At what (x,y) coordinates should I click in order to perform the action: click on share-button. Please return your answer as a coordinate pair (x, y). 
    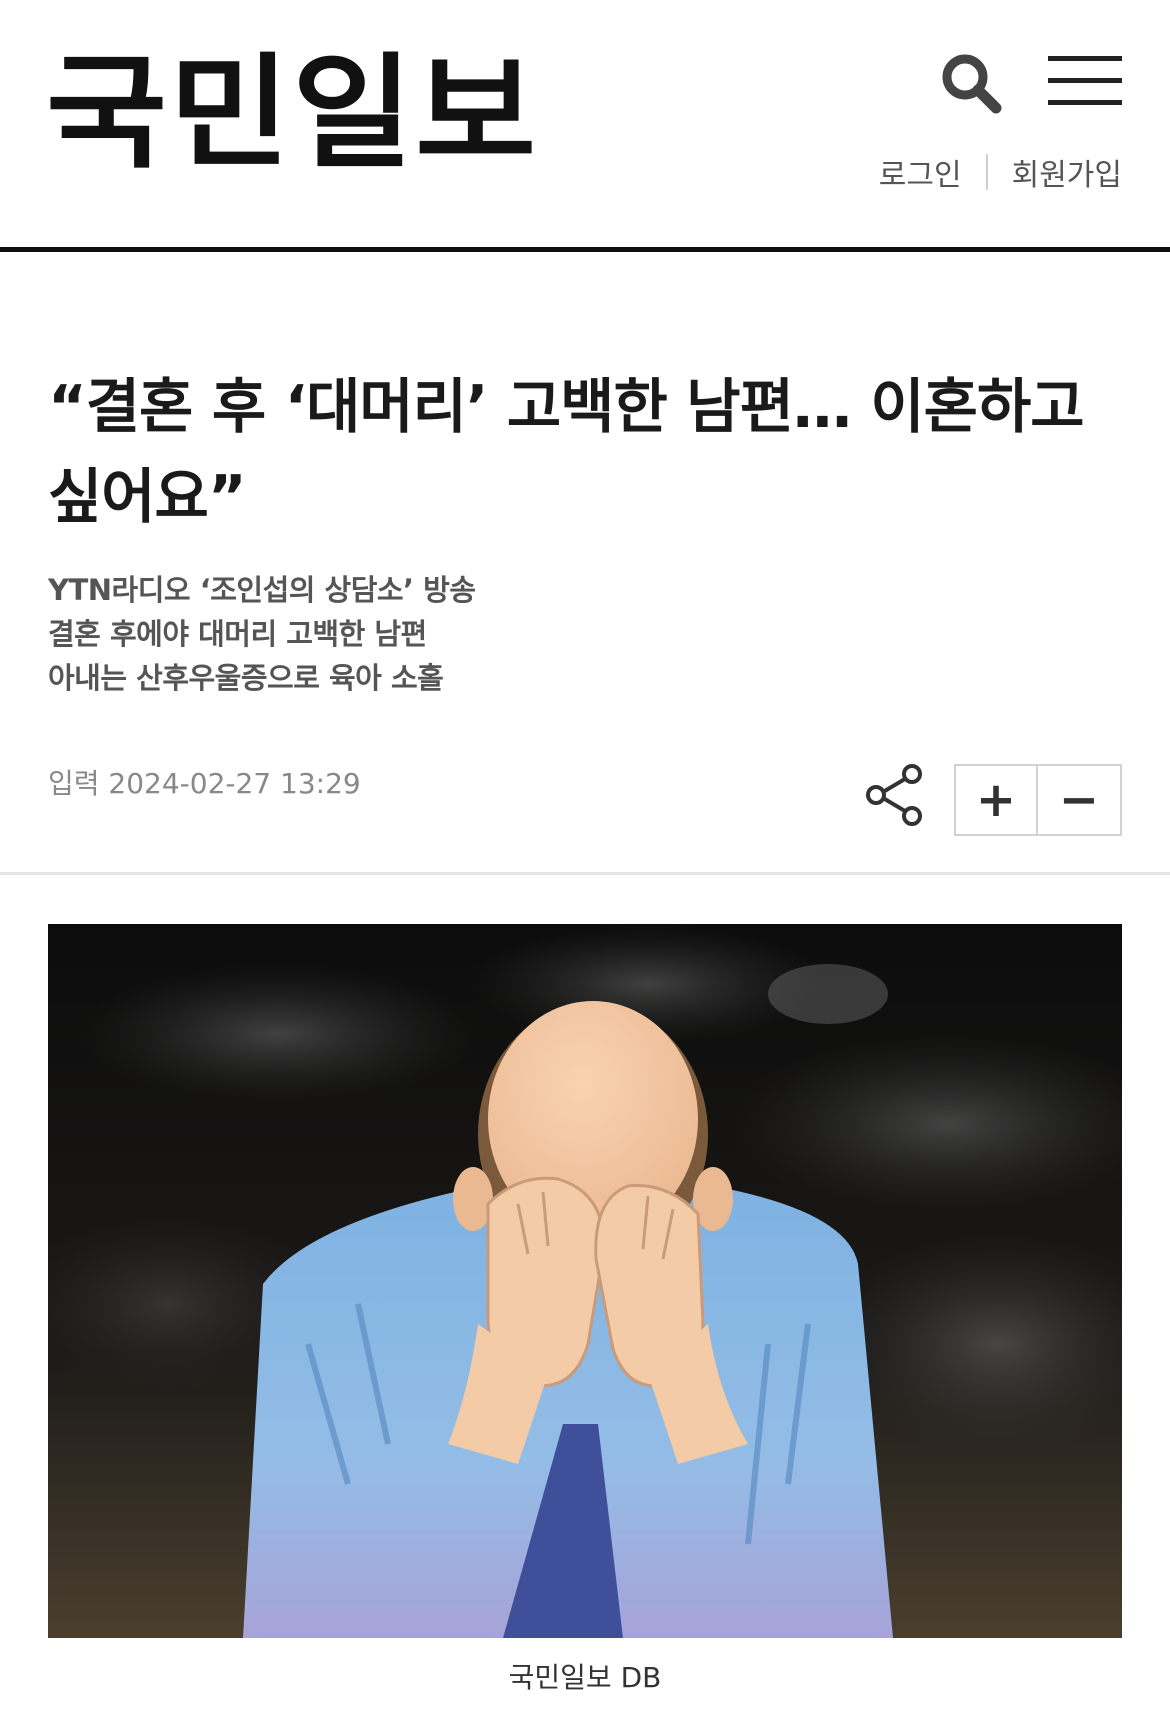
    Looking at the image, I should click on (895, 795).